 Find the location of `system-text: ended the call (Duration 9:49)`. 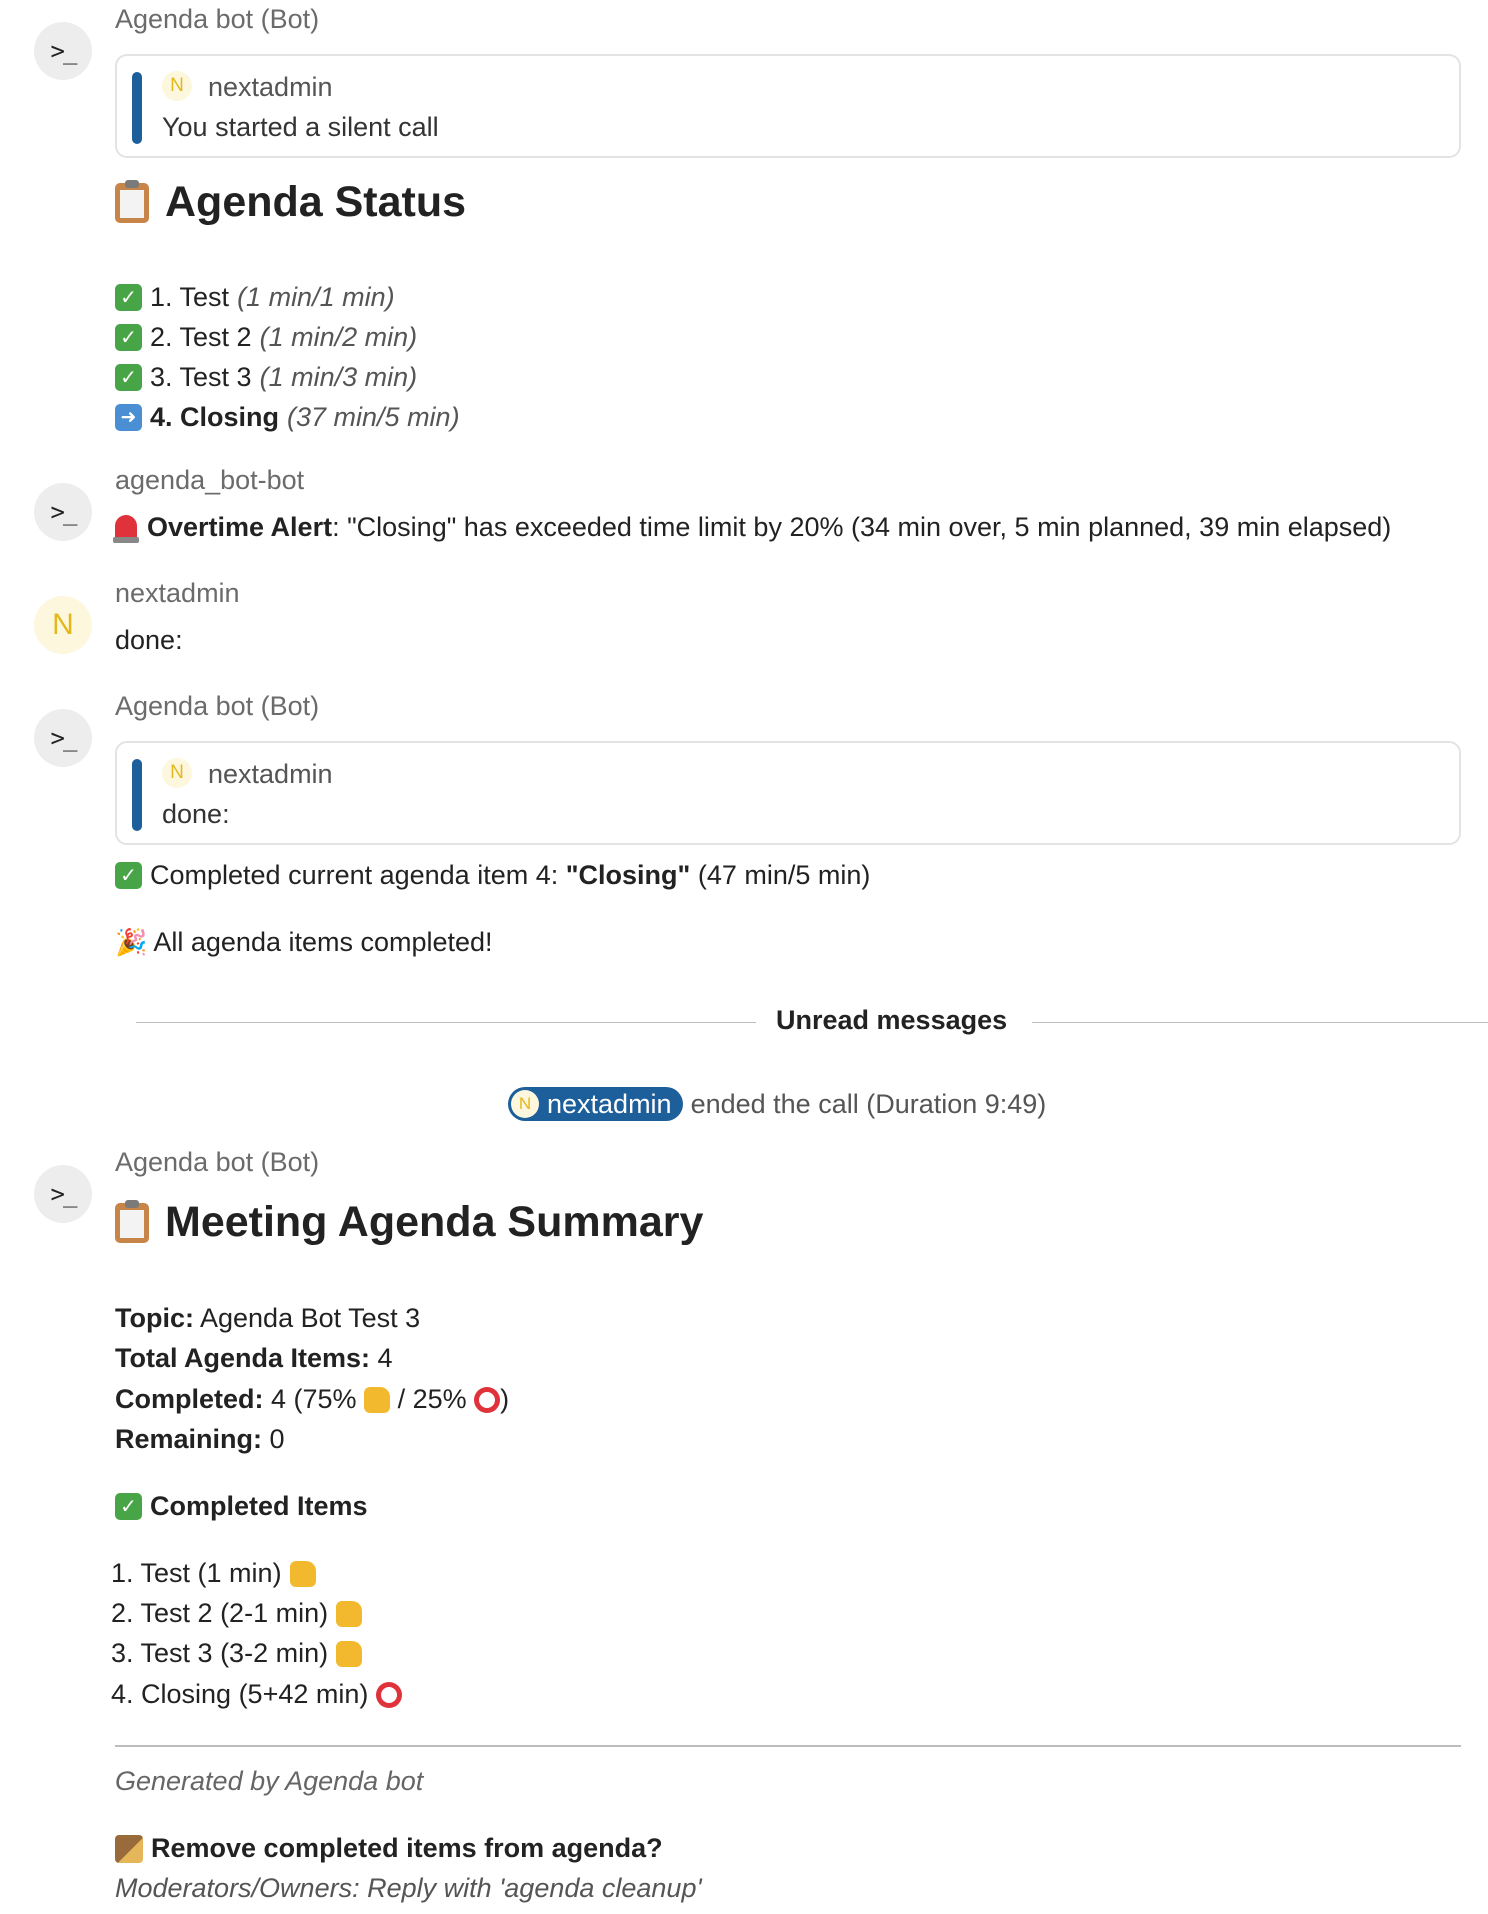

system-text: ended the call (Duration 9:49) is located at coordinates (868, 1103).